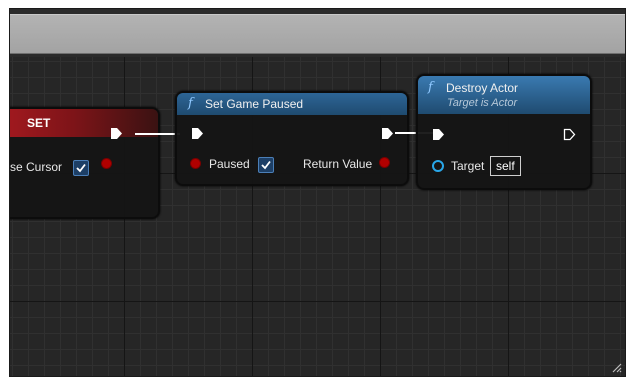 Image resolution: width=628 pixels, height=379 pixels. I want to click on set-game-paused-title: Set Game Paused, so click(254, 104).